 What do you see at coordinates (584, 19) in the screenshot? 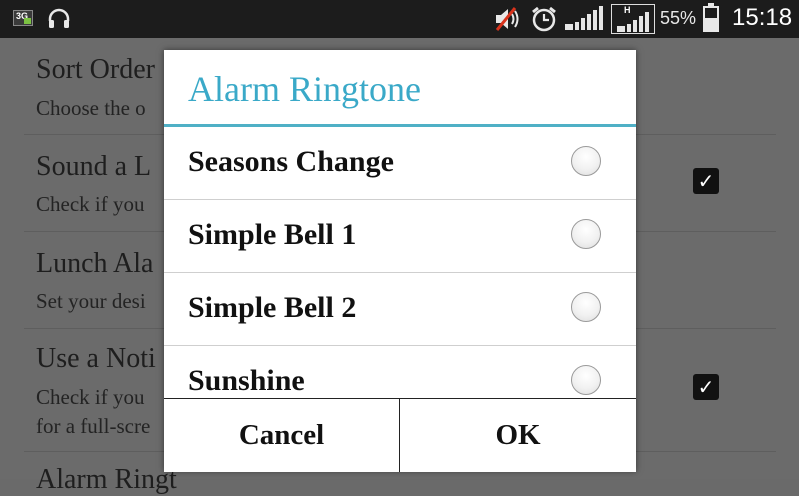
I see `signal-icon` at bounding box center [584, 19].